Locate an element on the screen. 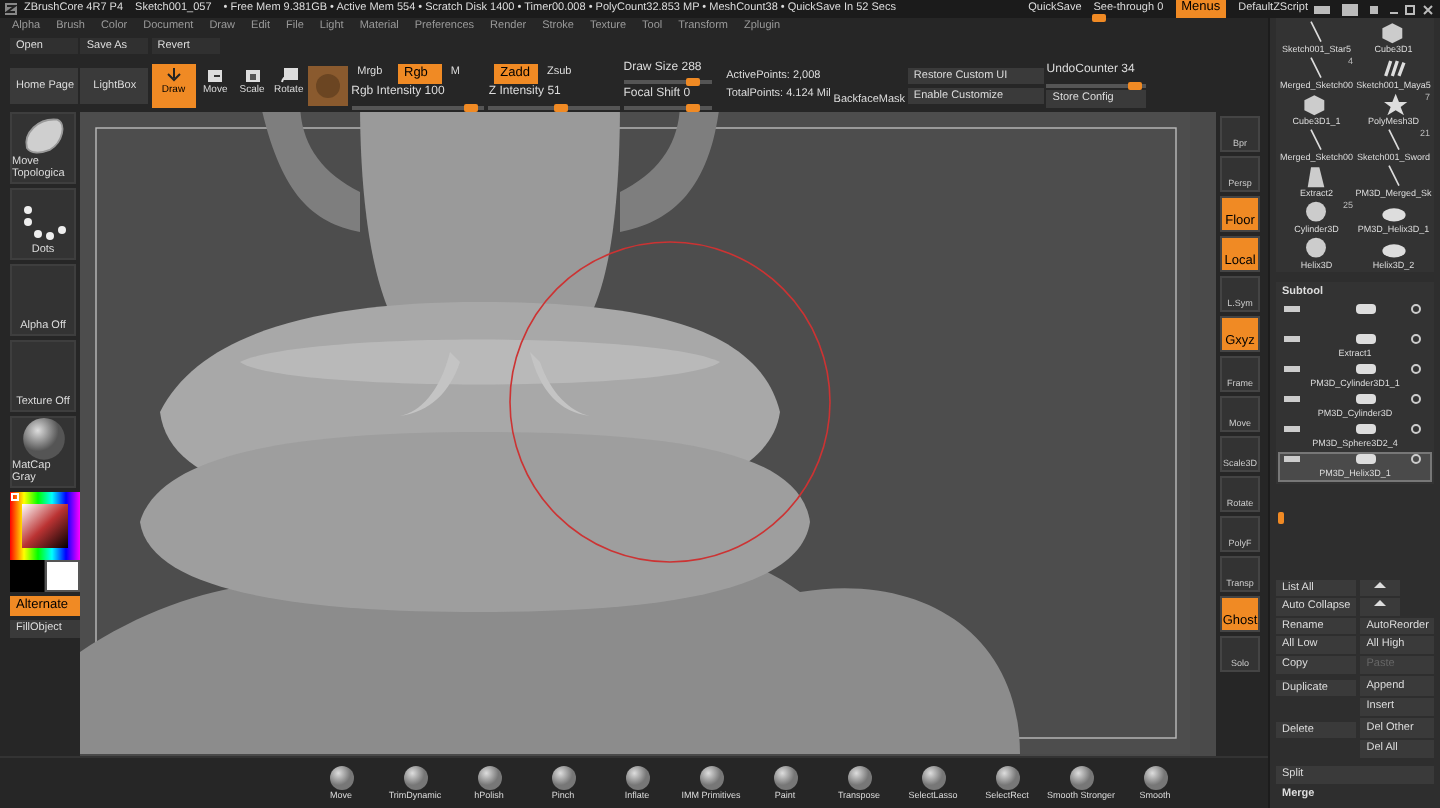 The width and height of the screenshot is (1440, 808). slider-track is located at coordinates (667, 82).